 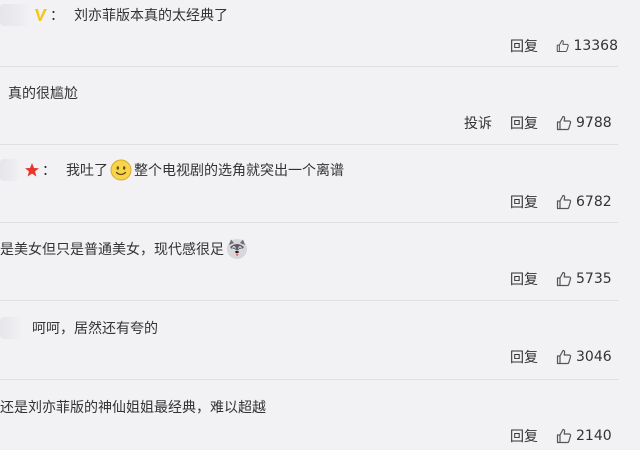 I want to click on comment-text: 还是刘亦菲版的神仙姐姐最经典，难以超越, so click(x=133, y=408).